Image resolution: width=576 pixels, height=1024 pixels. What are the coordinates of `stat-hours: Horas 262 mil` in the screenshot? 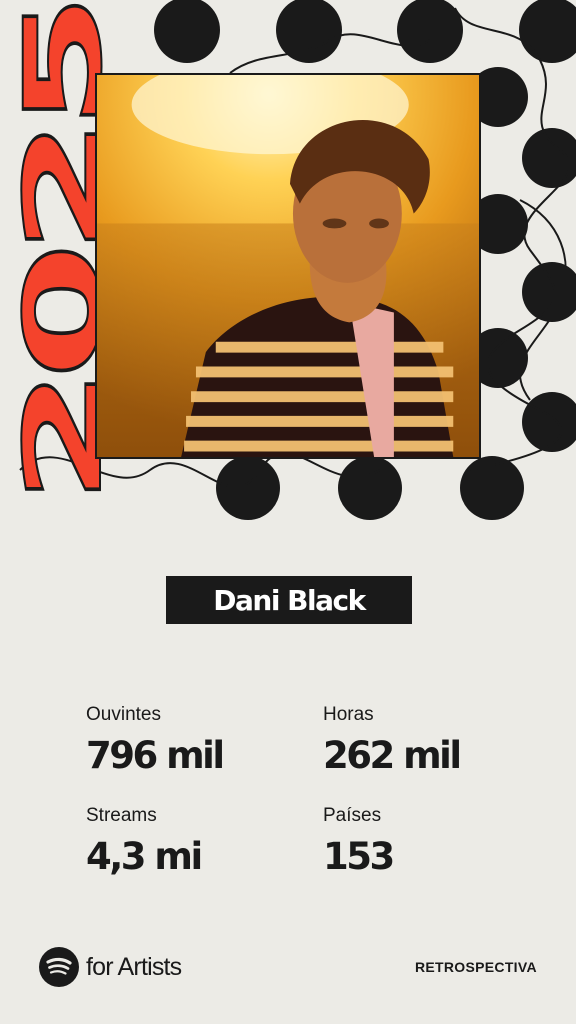 It's located at (392, 740).